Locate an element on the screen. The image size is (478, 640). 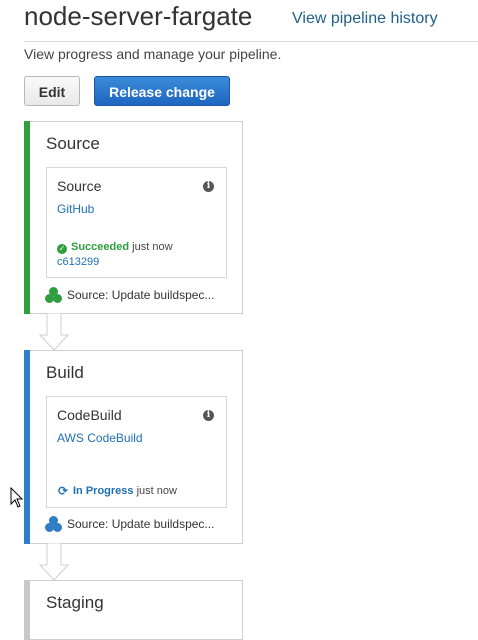
view-pipeline-history-link: View pipeline history is located at coordinates (365, 19).